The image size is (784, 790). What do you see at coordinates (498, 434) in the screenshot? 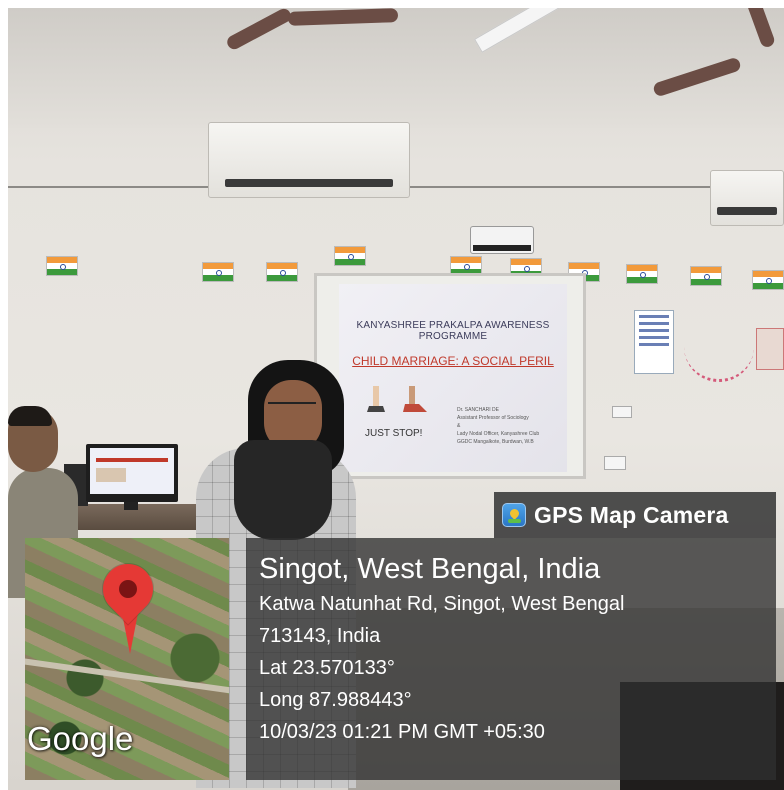
I see `presenter-line: Lady Nodal Officer, Kanyashree Club` at bounding box center [498, 434].